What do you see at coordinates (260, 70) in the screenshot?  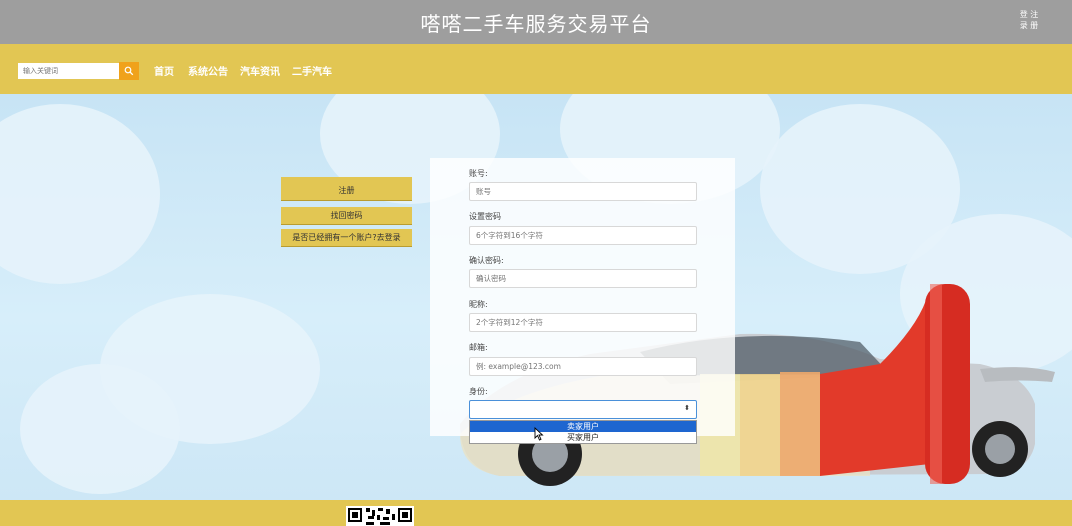 I see `nav-item-car-news: 汽车资讯` at bounding box center [260, 70].